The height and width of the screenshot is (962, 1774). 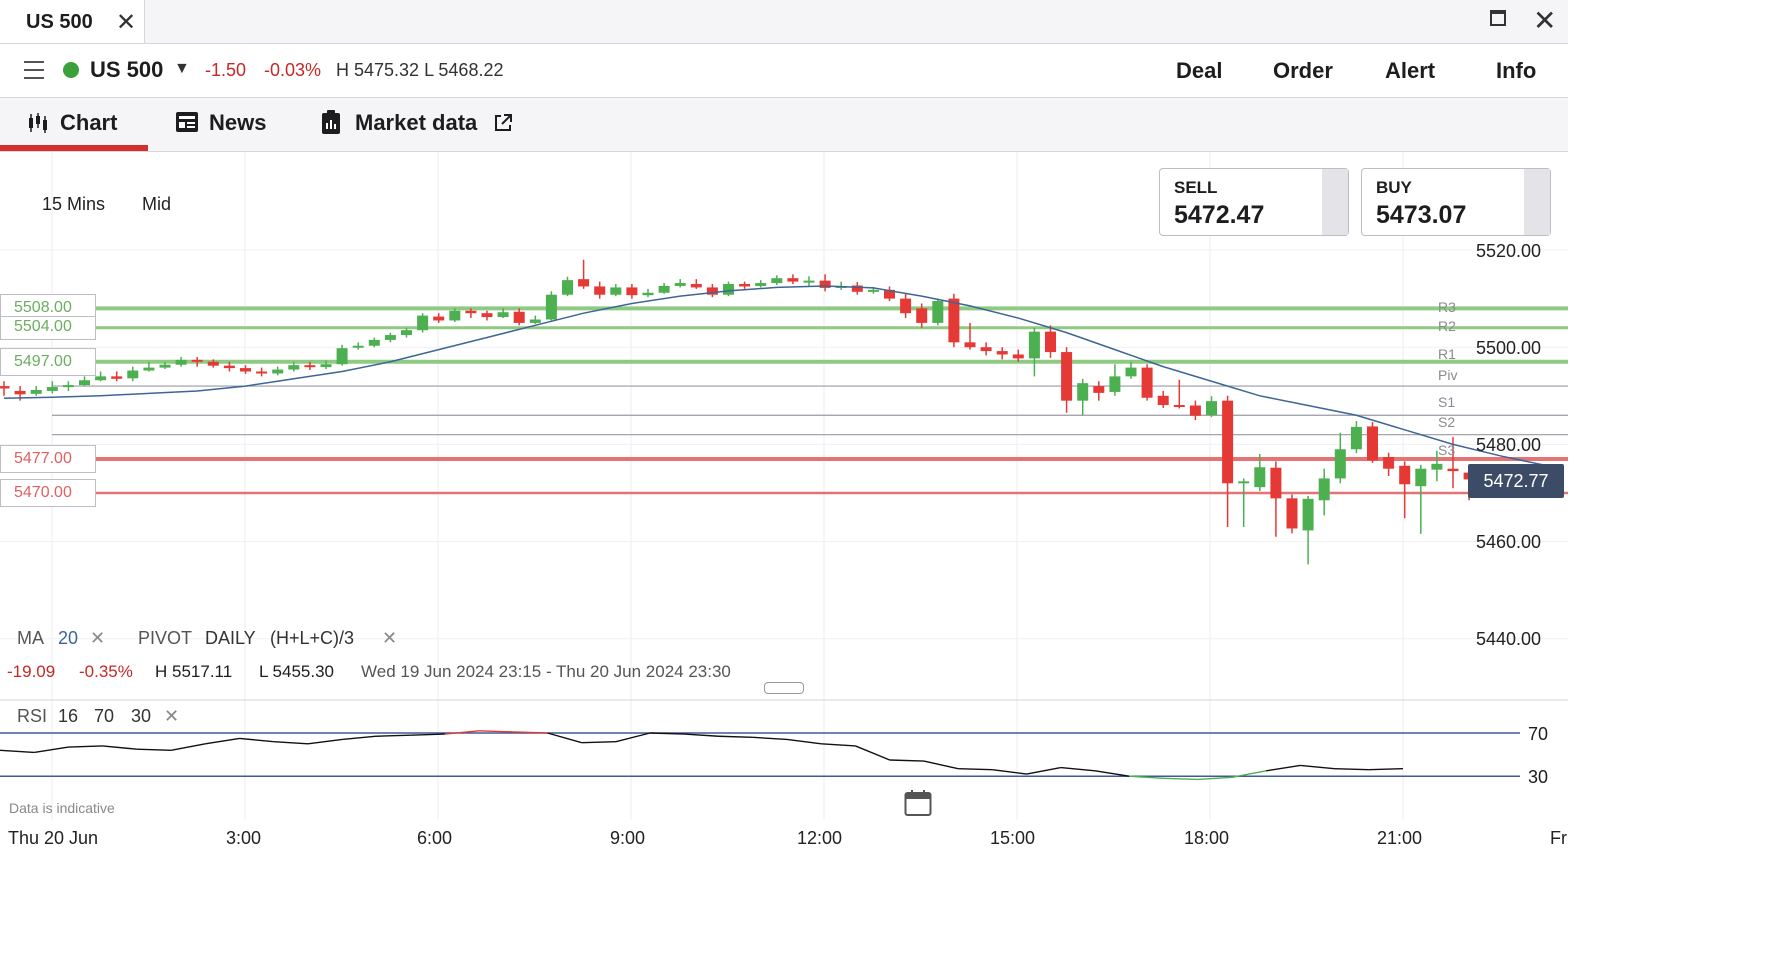 I want to click on external-link-icon, so click(x=503, y=123).